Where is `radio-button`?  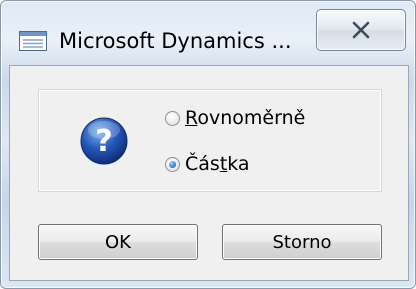
radio-button is located at coordinates (172, 118).